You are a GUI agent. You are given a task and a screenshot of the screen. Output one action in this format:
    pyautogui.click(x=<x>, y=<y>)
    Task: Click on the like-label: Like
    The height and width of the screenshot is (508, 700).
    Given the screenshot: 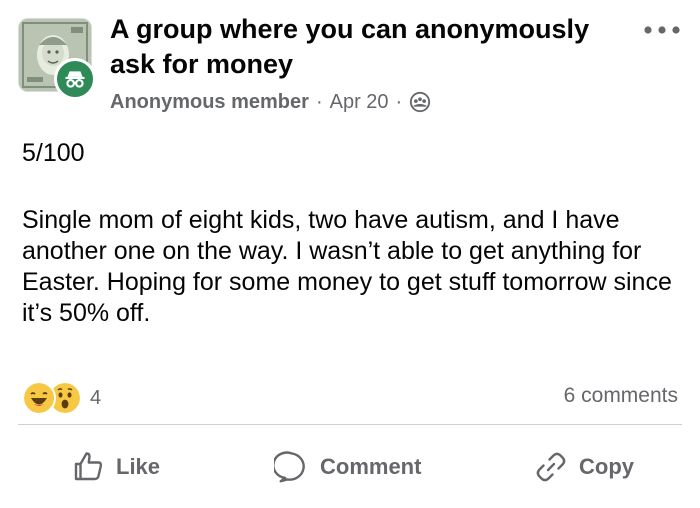 What is the action you would take?
    pyautogui.click(x=138, y=466)
    